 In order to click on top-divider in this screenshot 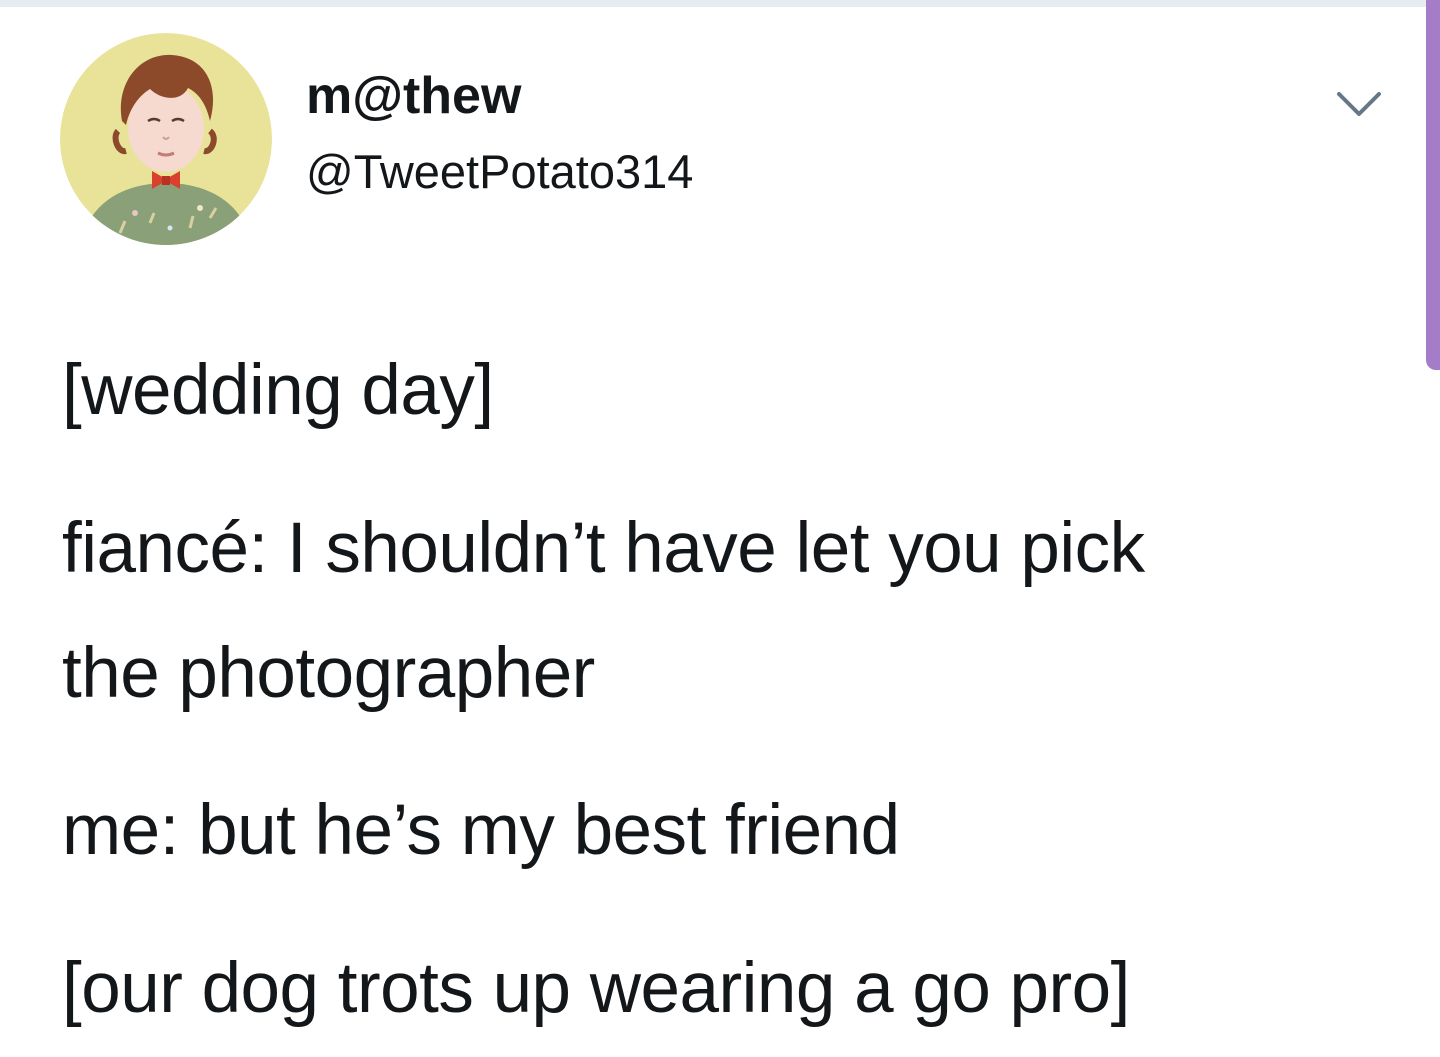, I will do `click(720, 3)`.